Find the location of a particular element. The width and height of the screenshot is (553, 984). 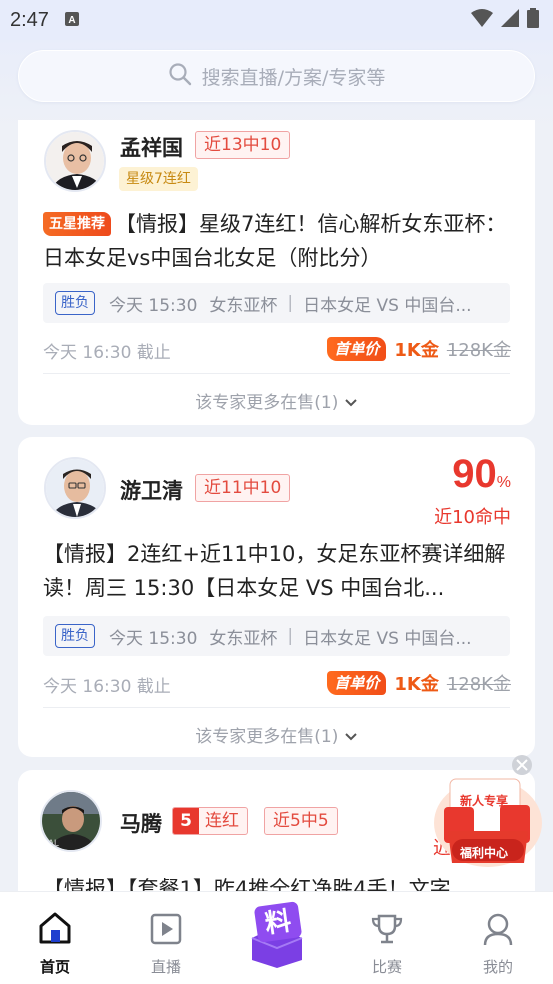

baoliao-icon: 料 is located at coordinates (277, 935).